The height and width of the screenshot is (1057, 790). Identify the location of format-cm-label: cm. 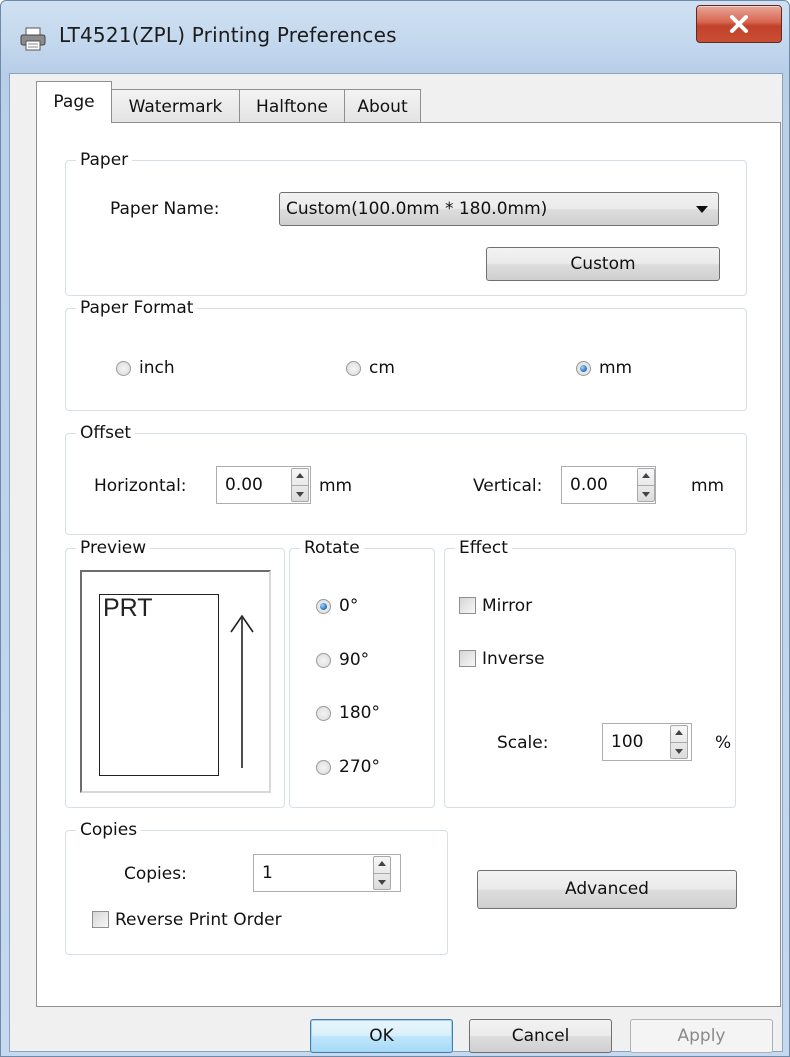
(382, 368).